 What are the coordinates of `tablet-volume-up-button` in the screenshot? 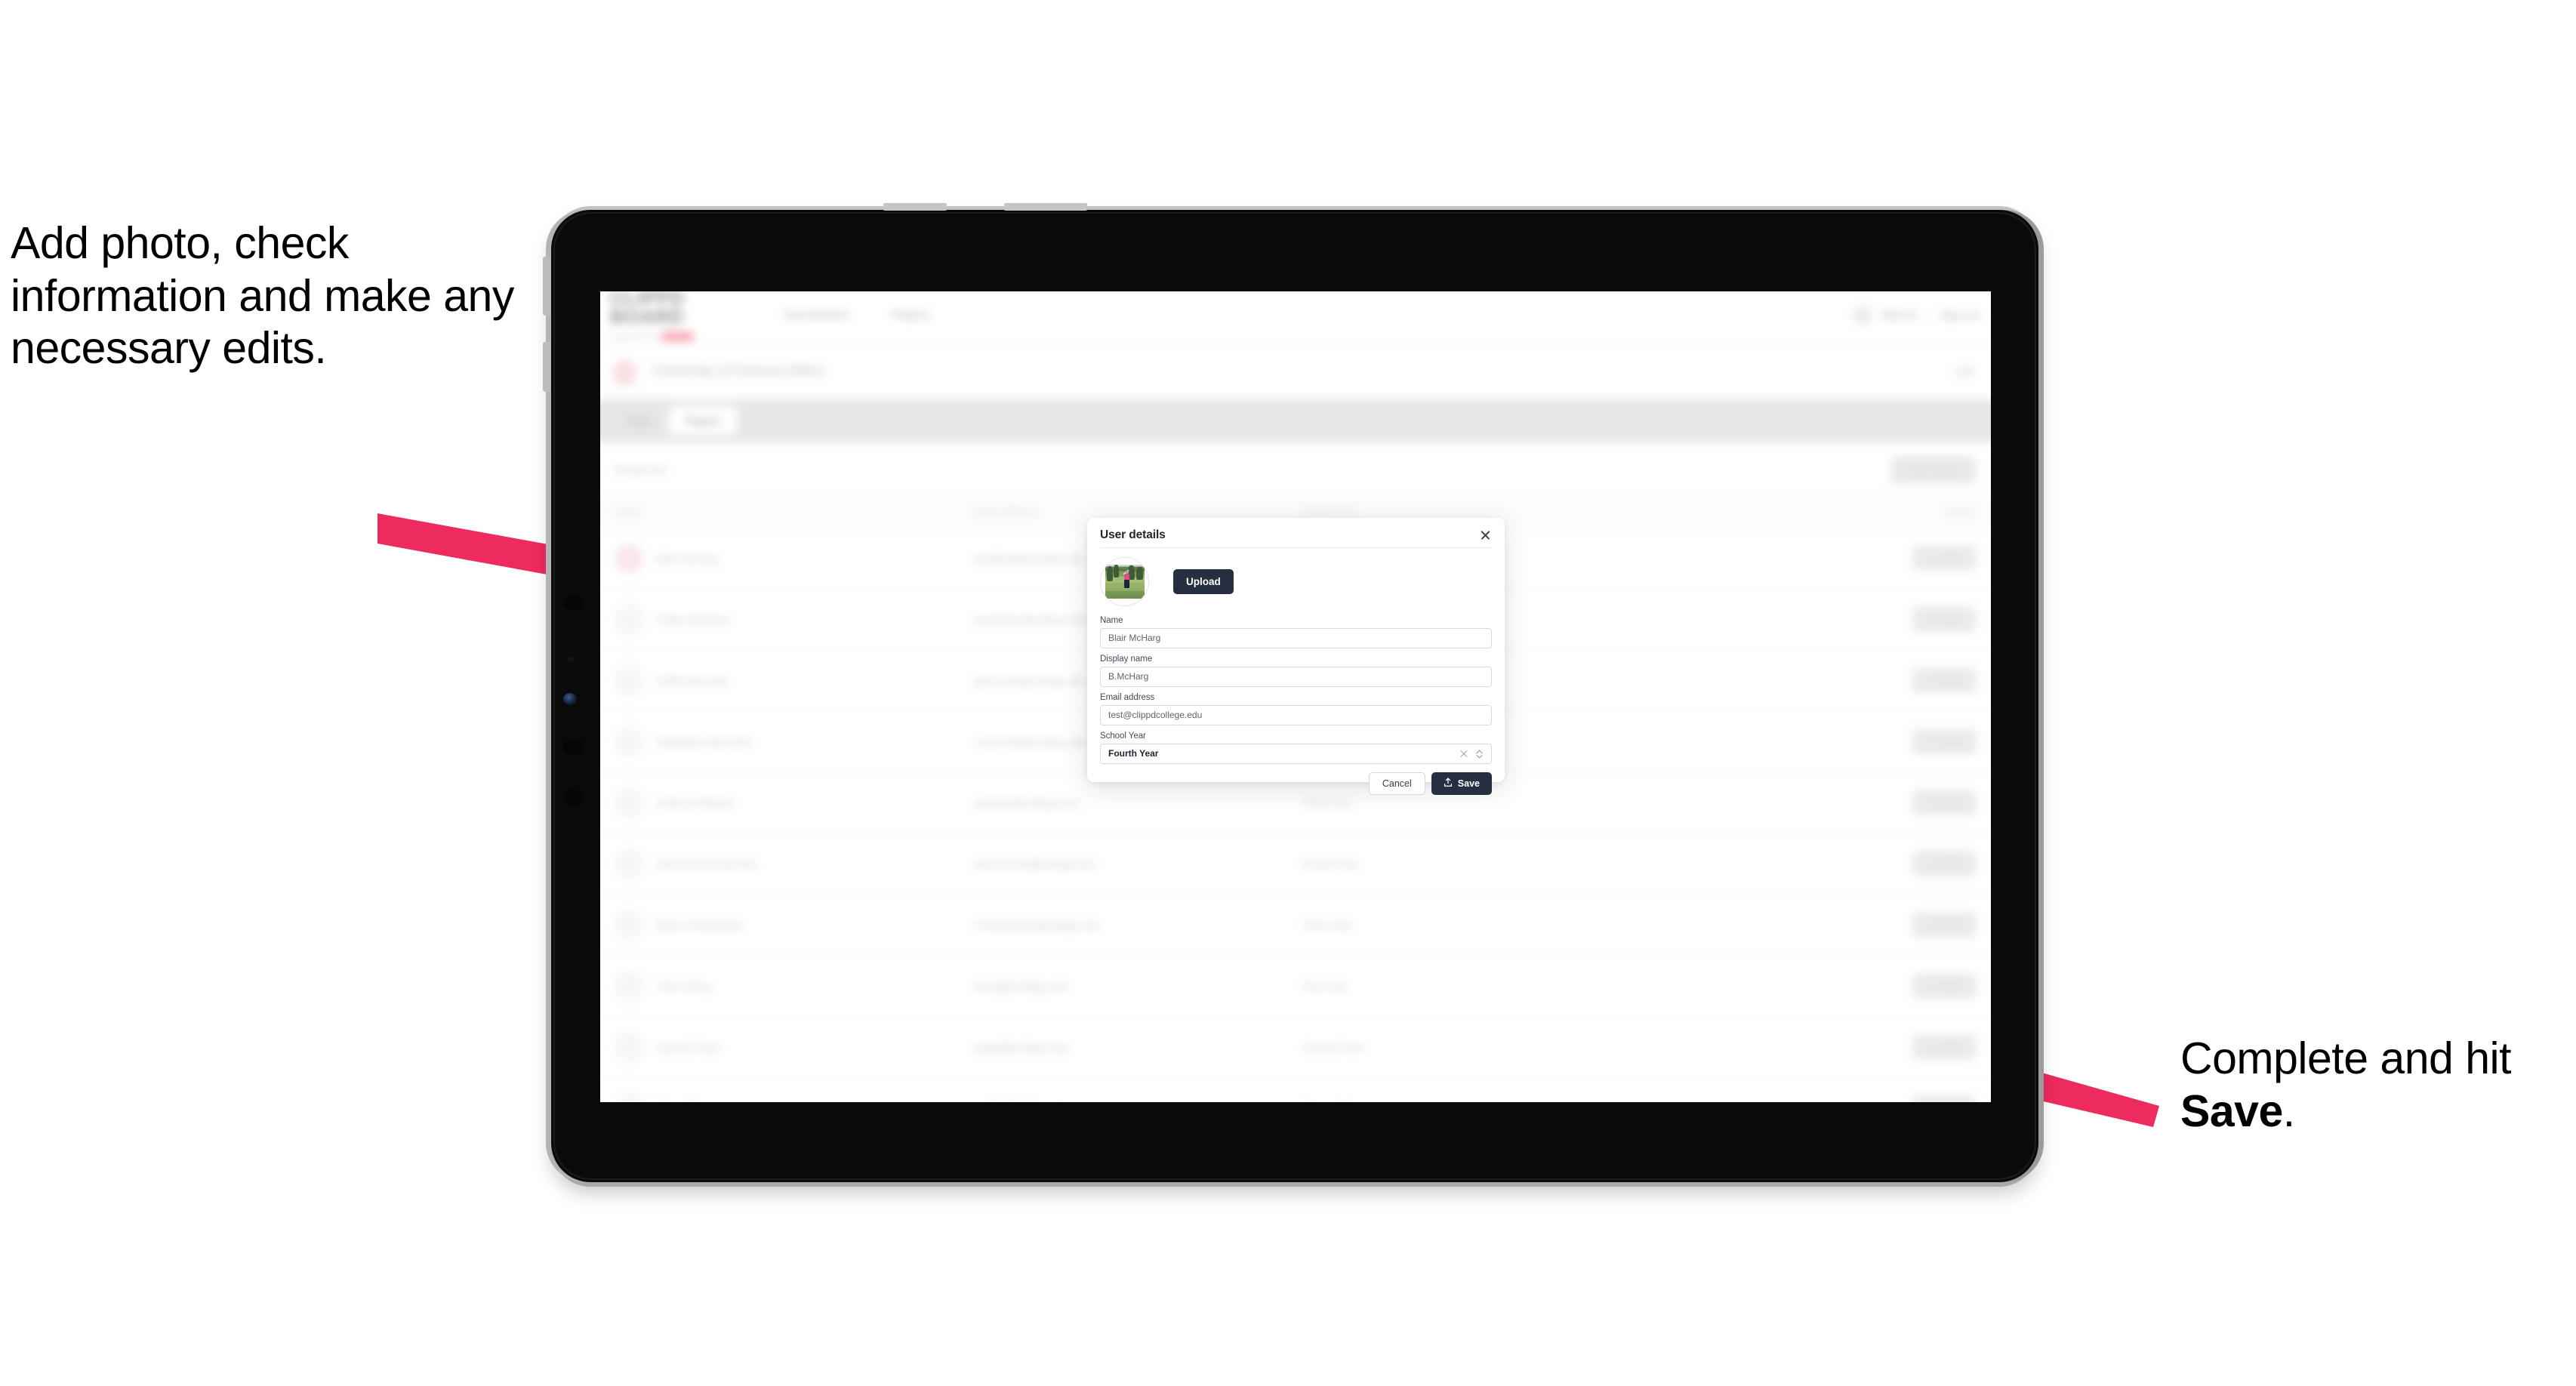 It's located at (546, 286).